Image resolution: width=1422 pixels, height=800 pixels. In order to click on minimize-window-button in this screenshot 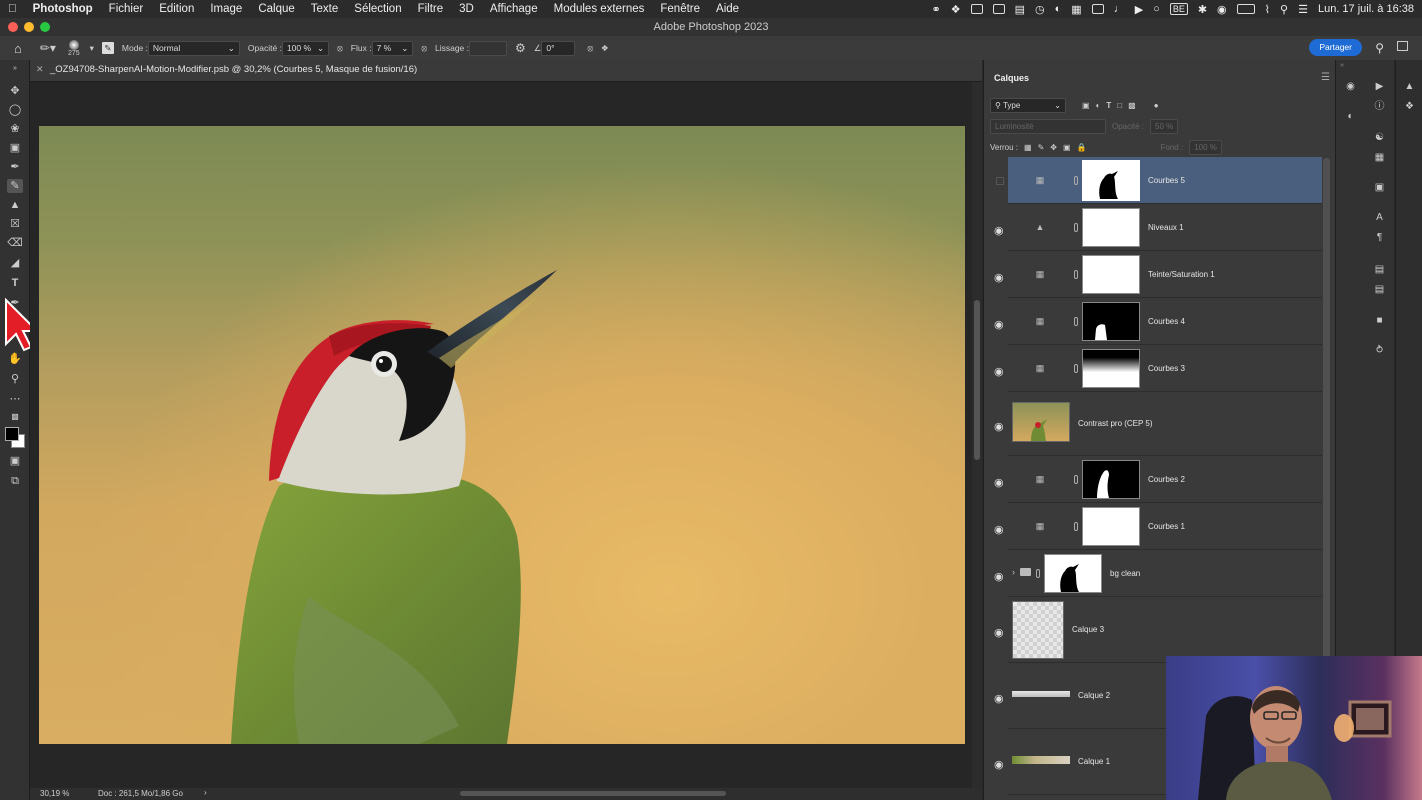, I will do `click(29, 27)`.